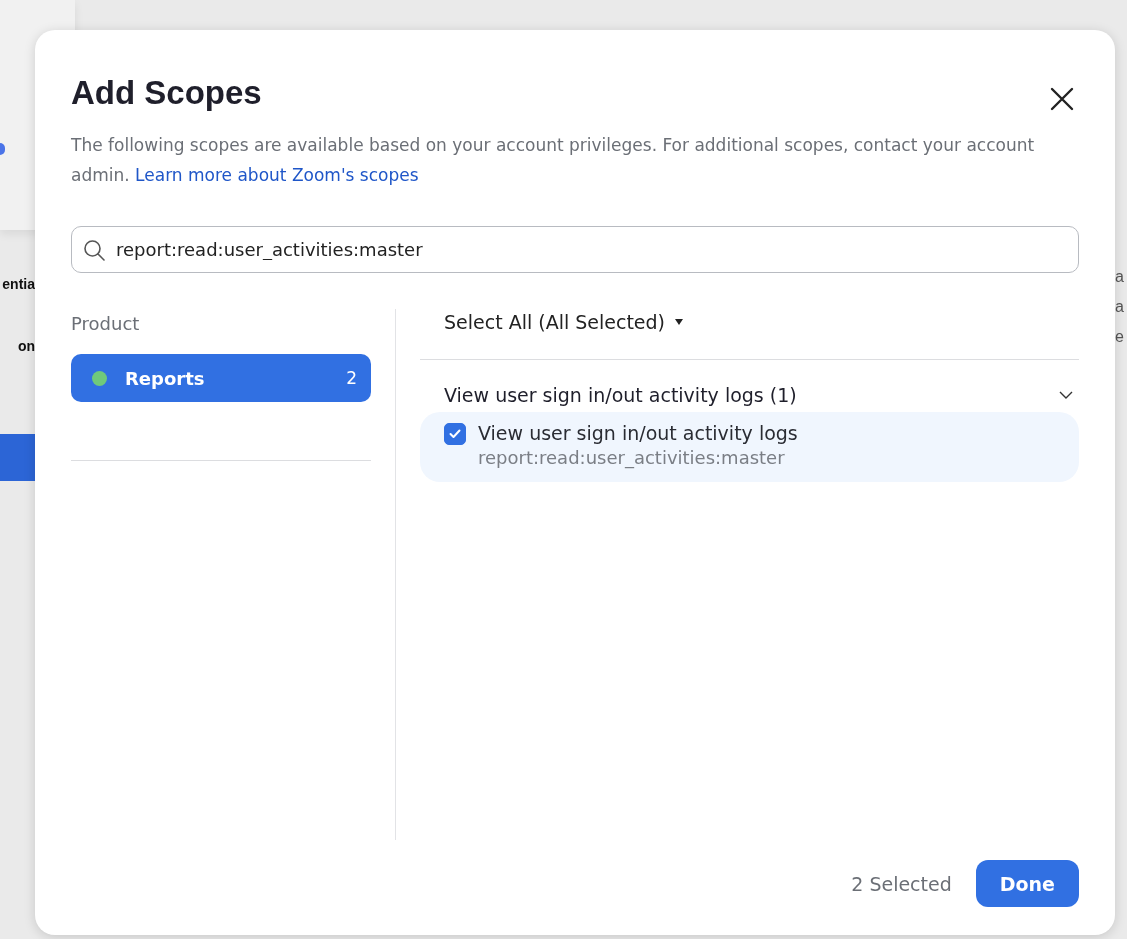  I want to click on product-item: Reports 2, so click(221, 378).